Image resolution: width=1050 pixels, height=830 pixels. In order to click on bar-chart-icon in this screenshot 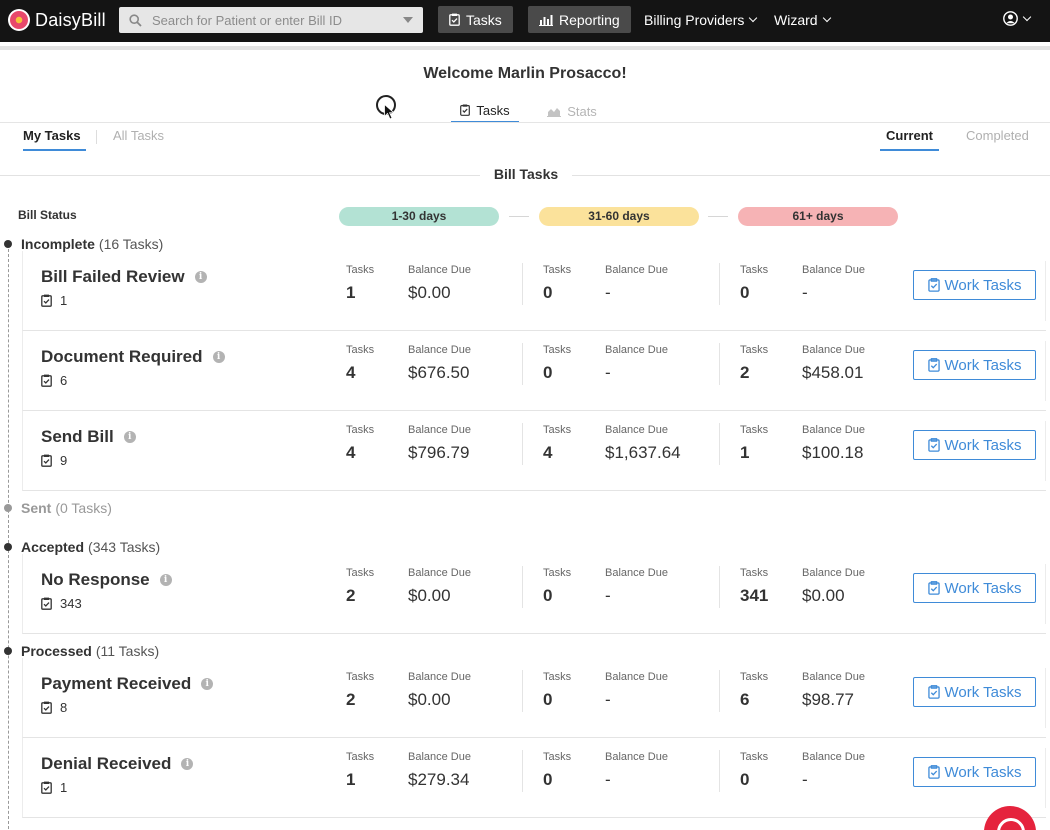, I will do `click(546, 20)`.